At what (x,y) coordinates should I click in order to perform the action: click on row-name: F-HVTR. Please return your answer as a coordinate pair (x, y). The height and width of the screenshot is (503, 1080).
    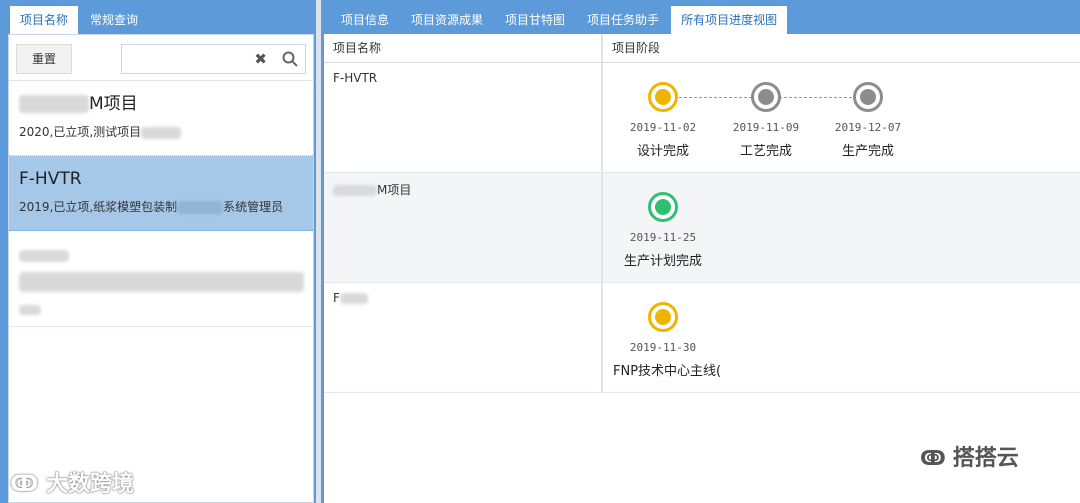
    Looking at the image, I should click on (463, 117).